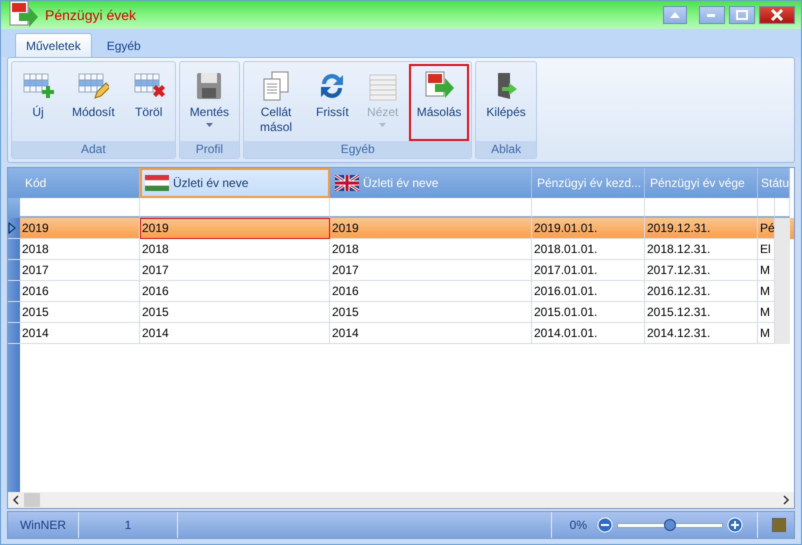 The image size is (802, 545). I want to click on maximize-button, so click(742, 15).